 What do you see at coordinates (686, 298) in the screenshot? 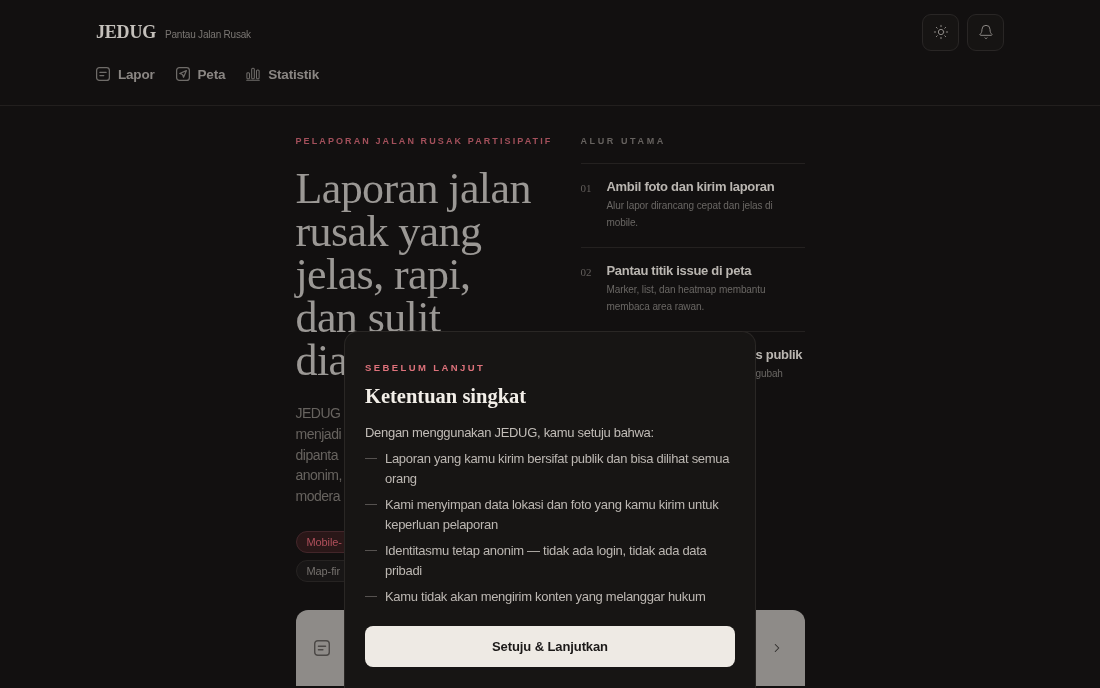
I see `step-description: Marker, list, dan heatmap membantu membaca area rawan.` at bounding box center [686, 298].